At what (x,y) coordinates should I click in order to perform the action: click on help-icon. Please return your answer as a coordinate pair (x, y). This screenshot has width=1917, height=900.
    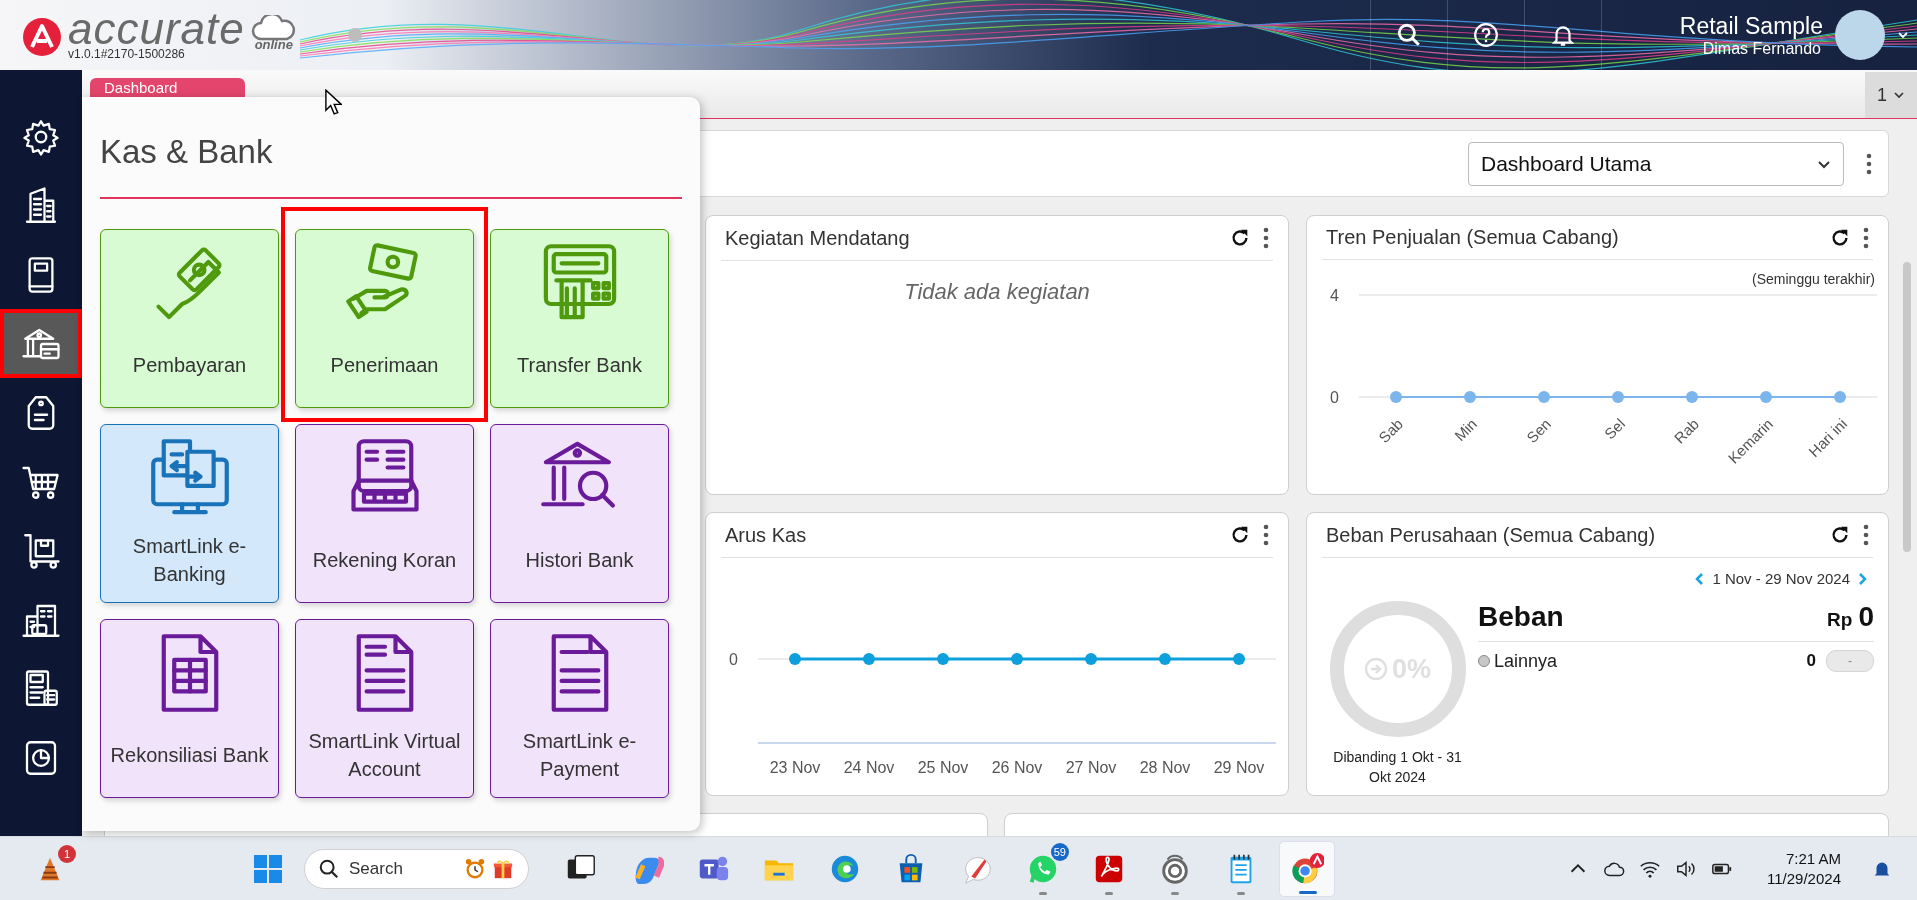
    Looking at the image, I should click on (1485, 35).